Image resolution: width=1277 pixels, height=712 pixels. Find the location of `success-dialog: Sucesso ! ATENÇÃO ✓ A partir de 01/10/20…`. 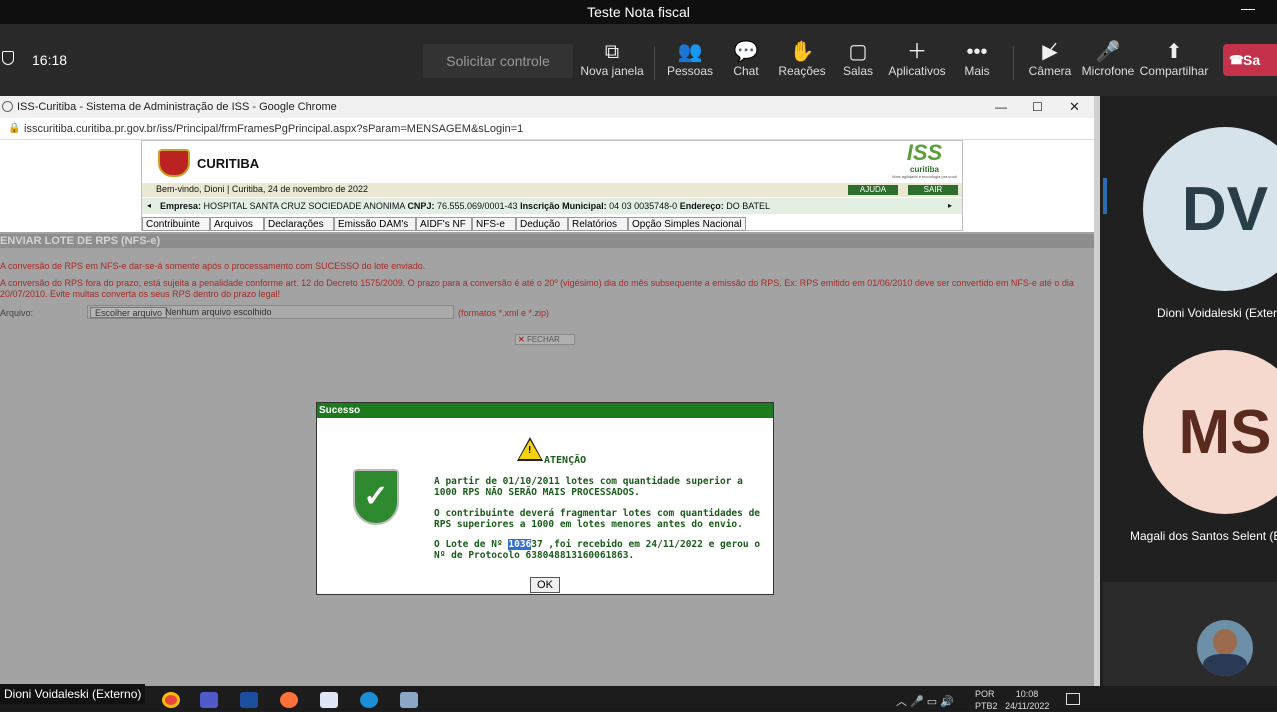

success-dialog: Sucesso ! ATENÇÃO ✓ A partir de 01/10/20… is located at coordinates (545, 498).